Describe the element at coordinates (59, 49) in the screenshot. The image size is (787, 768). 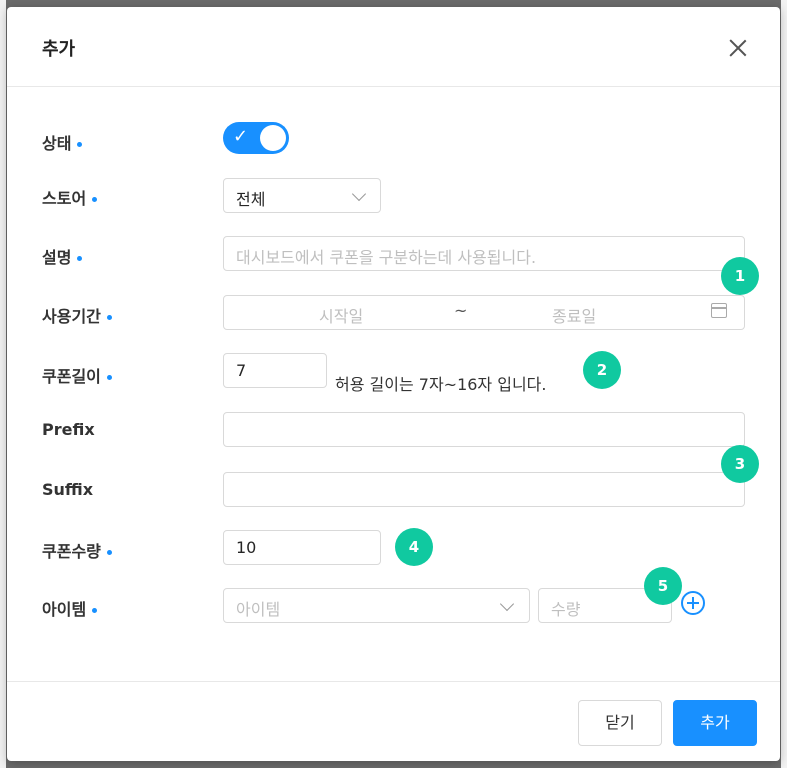
I see `modal-title: 추가` at that location.